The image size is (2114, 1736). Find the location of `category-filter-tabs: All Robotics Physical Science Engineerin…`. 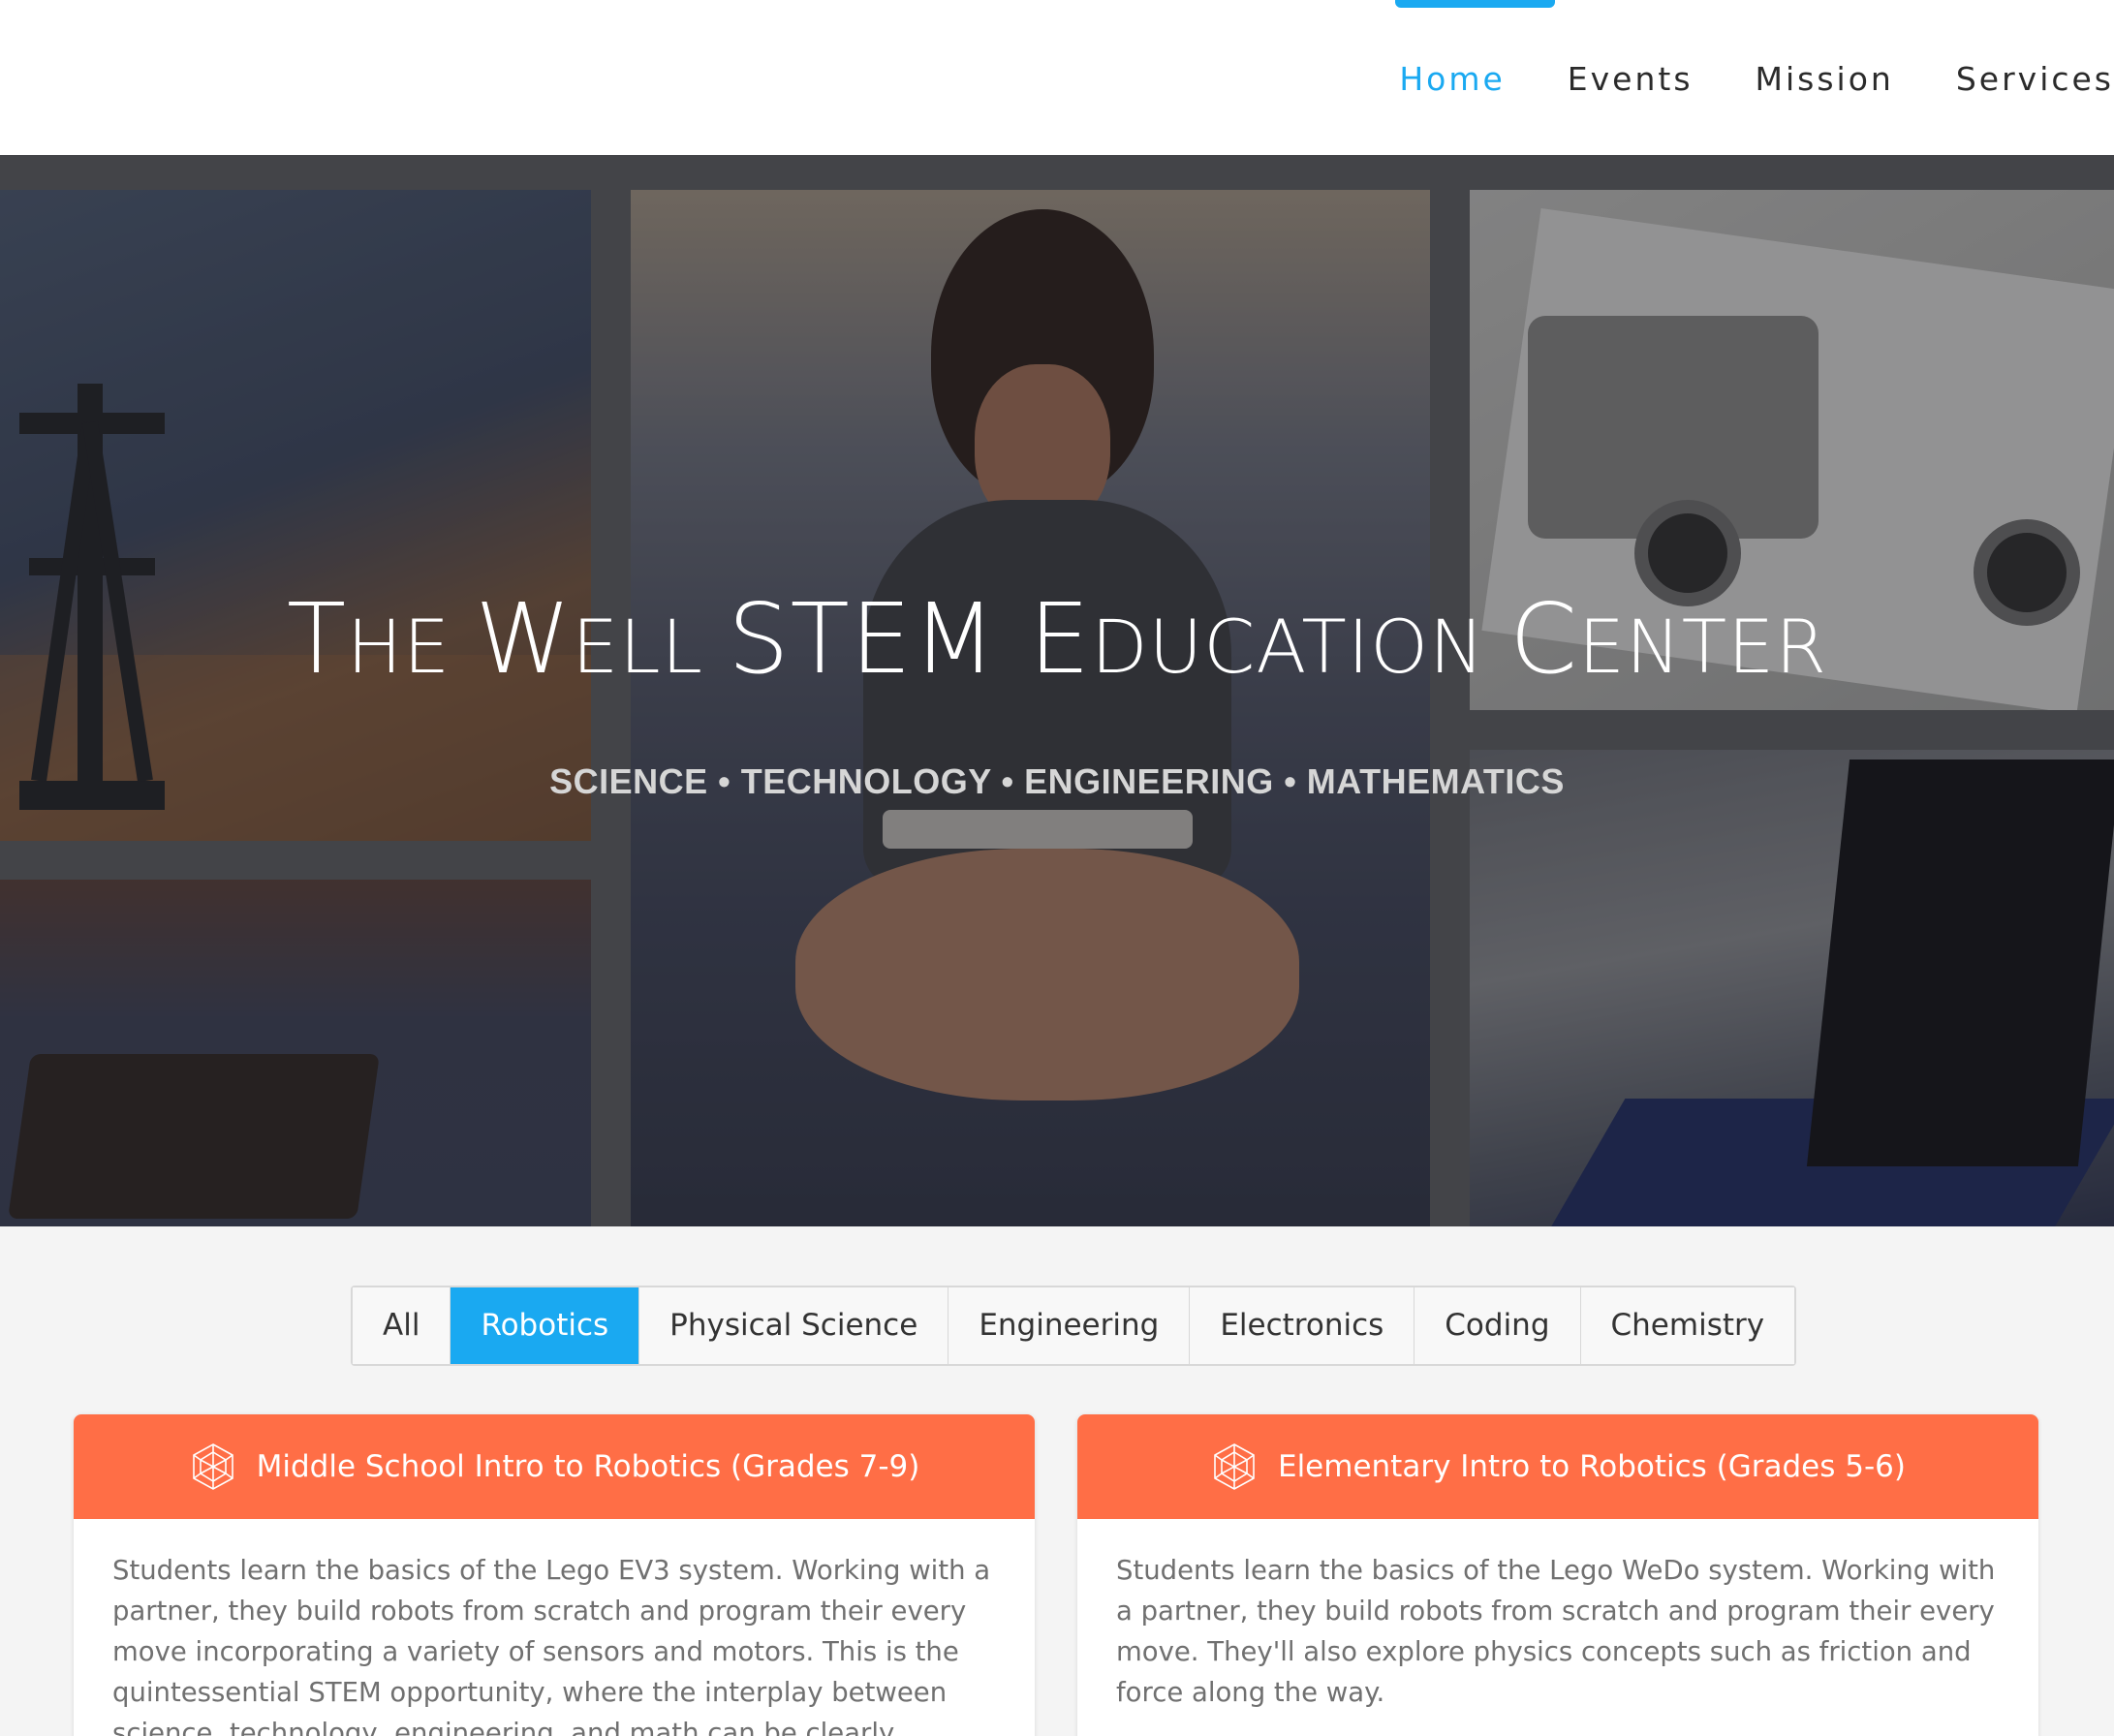

category-filter-tabs: All Robotics Physical Science Engineerin… is located at coordinates (1074, 1326).